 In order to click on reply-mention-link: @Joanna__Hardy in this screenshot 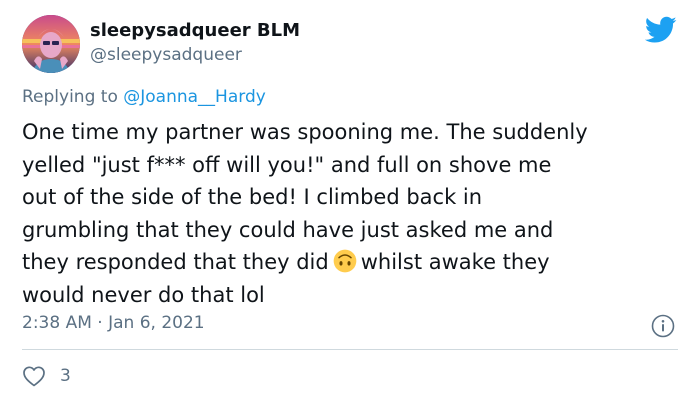, I will do `click(194, 97)`.